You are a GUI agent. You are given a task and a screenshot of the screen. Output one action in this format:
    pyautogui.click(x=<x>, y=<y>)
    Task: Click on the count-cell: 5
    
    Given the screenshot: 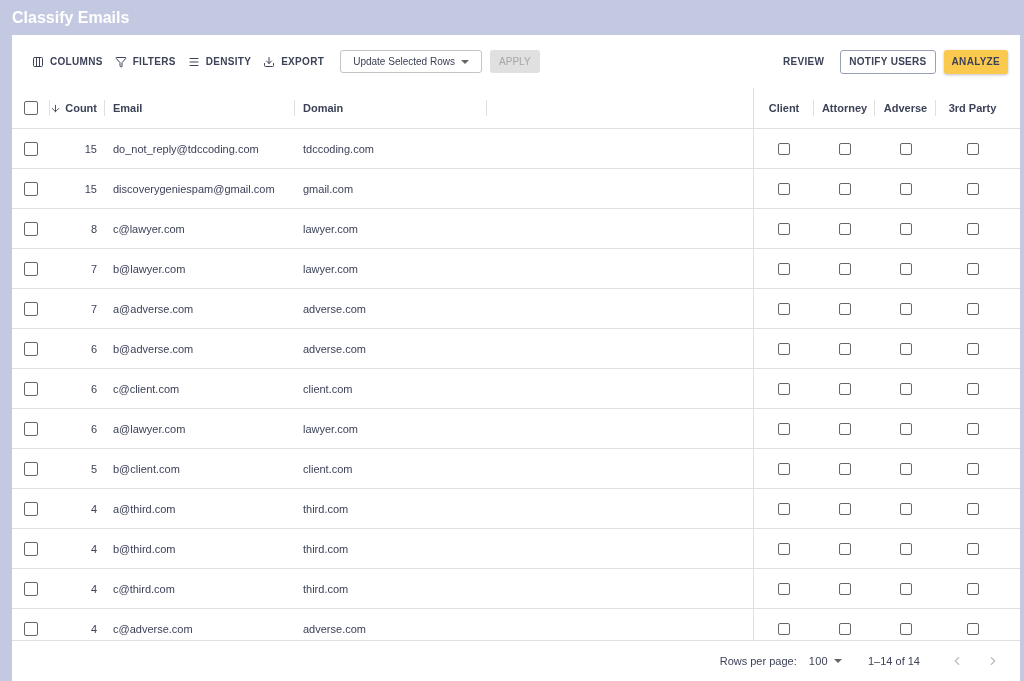 What is the action you would take?
    pyautogui.click(x=93, y=468)
    